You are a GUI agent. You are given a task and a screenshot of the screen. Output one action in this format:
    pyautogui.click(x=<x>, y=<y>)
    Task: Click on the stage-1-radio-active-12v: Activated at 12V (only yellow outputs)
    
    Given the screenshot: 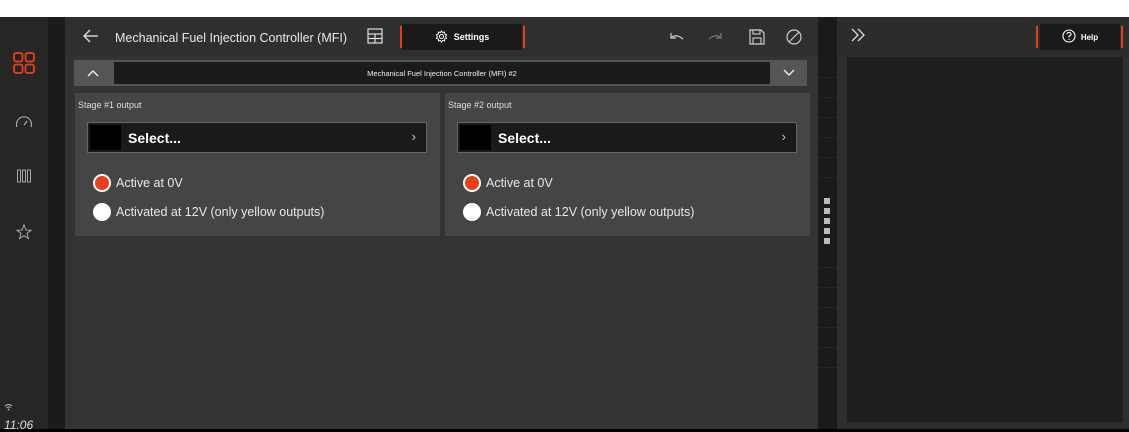 What is the action you would take?
    pyautogui.click(x=208, y=212)
    